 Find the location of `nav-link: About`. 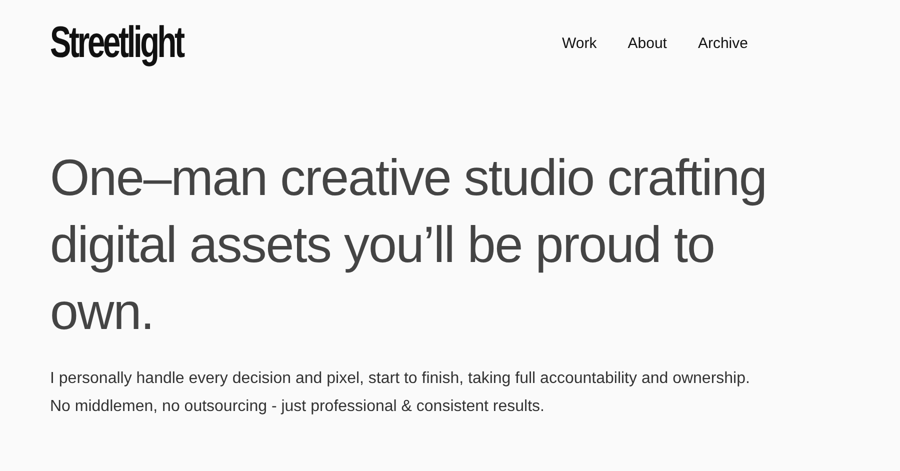

nav-link: About is located at coordinates (647, 43).